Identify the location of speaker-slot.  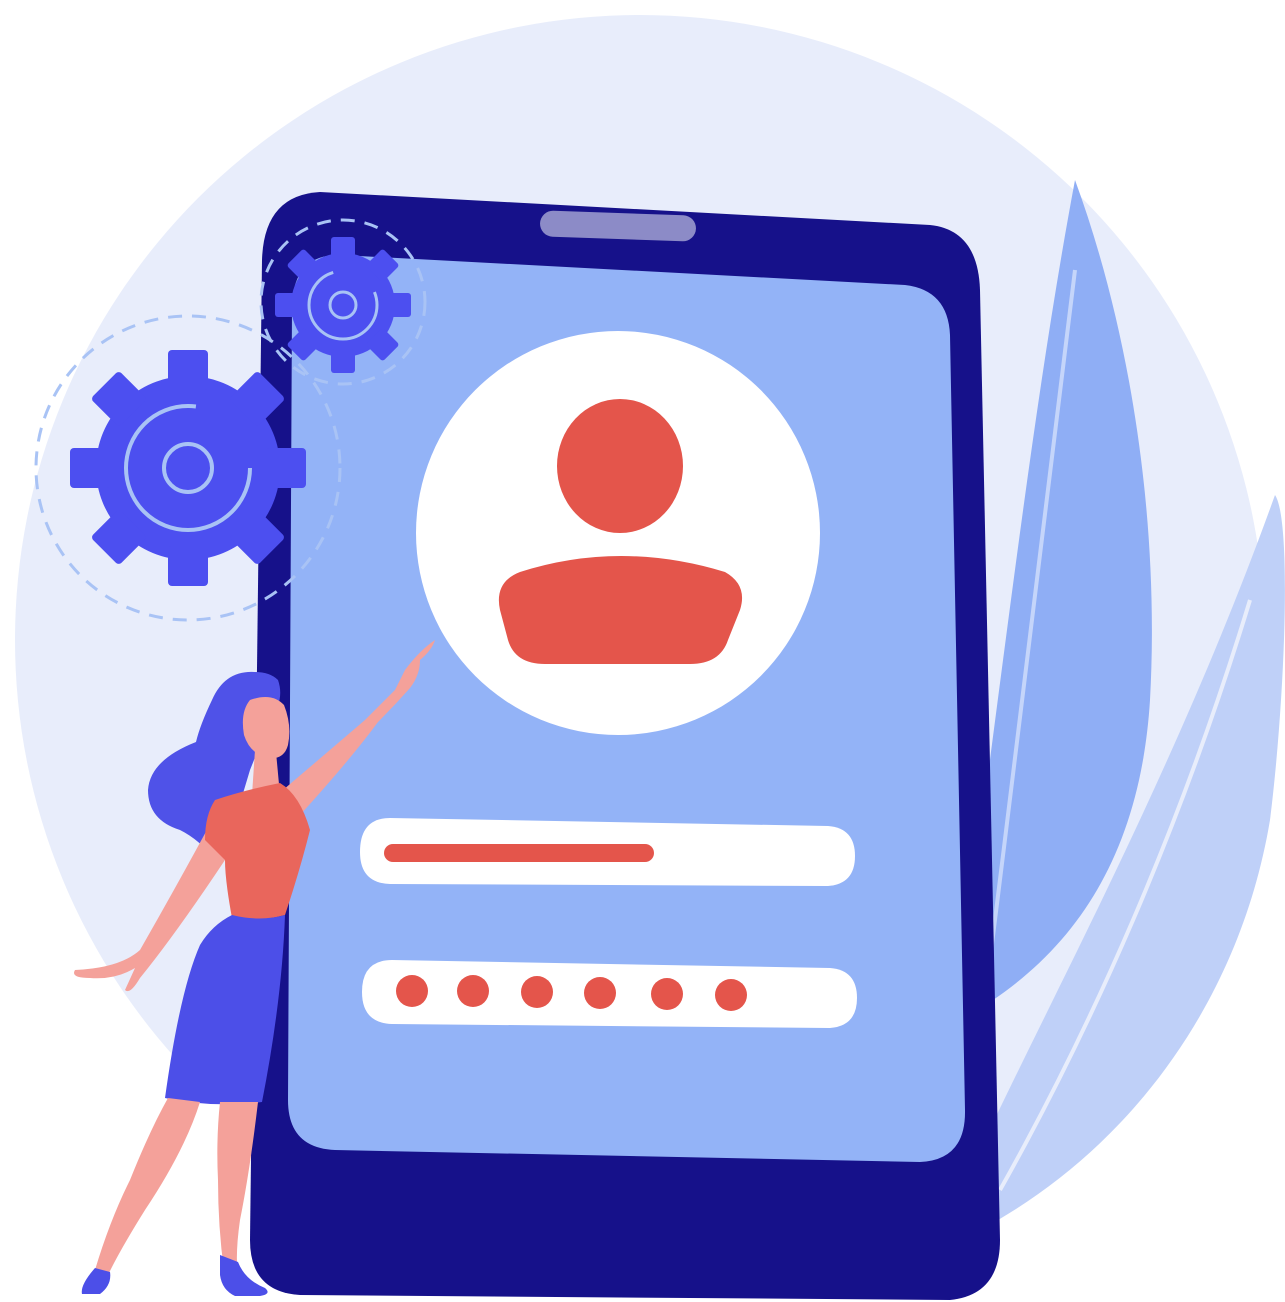
(618, 226).